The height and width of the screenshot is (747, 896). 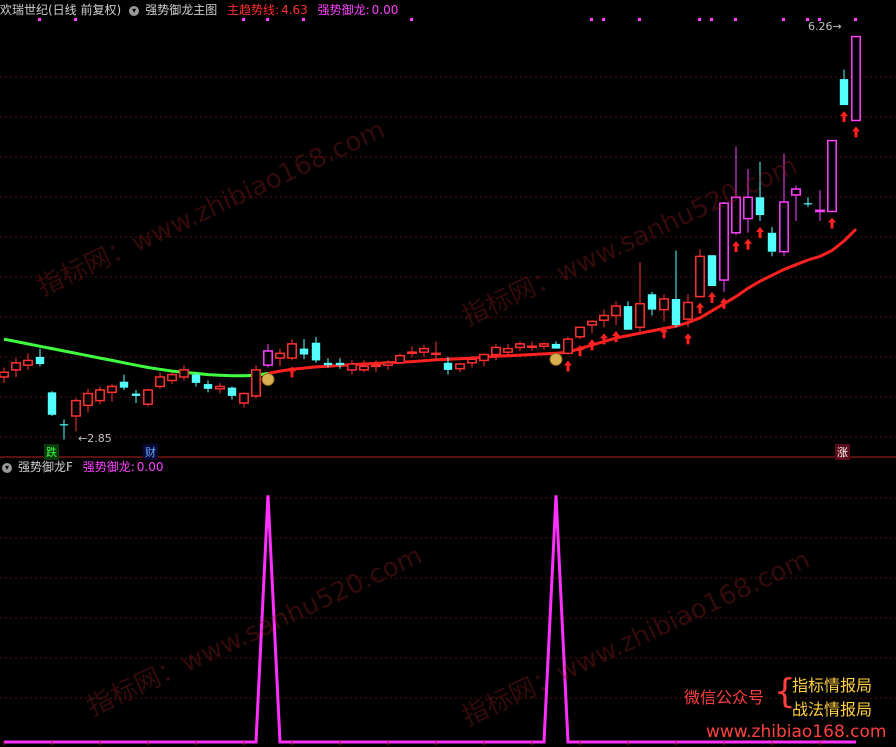 What do you see at coordinates (181, 10) in the screenshot?
I see `indicator-name: 强势御龙主图` at bounding box center [181, 10].